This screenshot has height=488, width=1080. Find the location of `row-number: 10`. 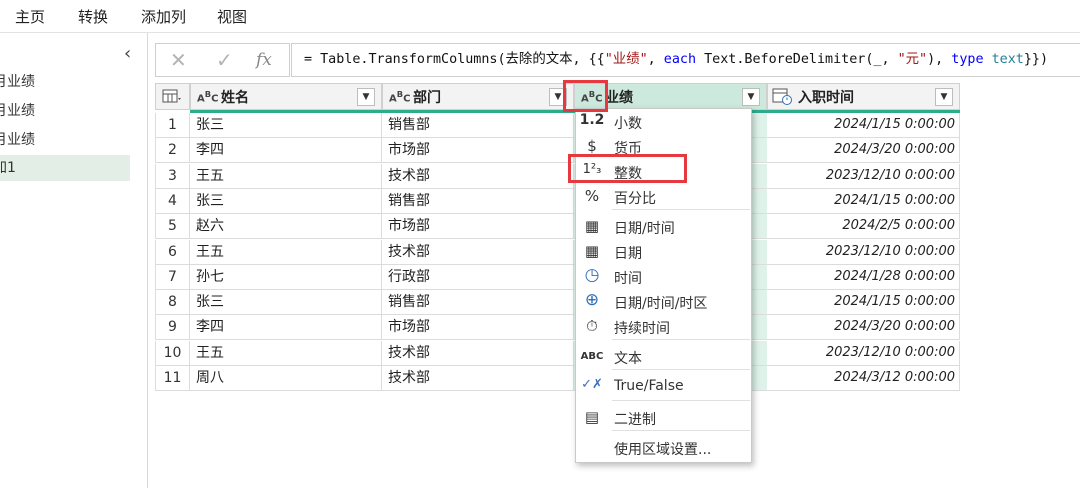

row-number: 10 is located at coordinates (172, 353).